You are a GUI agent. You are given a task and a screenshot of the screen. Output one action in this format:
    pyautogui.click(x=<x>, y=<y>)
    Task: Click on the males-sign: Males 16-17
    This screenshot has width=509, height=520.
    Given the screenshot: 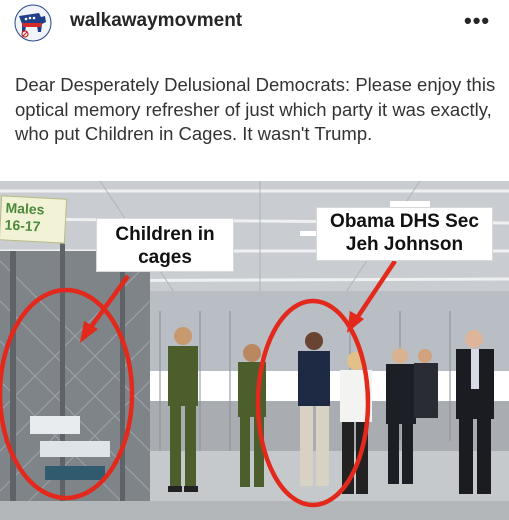 What is the action you would take?
    pyautogui.click(x=34, y=219)
    